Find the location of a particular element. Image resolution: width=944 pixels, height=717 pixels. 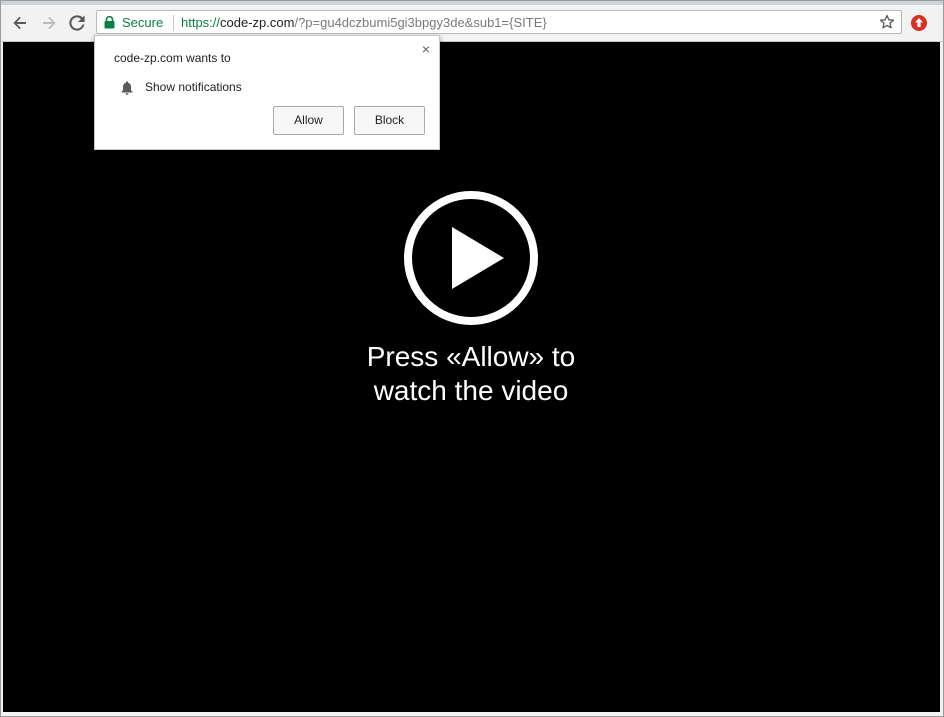

url-host: code-zp.com is located at coordinates (257, 22).